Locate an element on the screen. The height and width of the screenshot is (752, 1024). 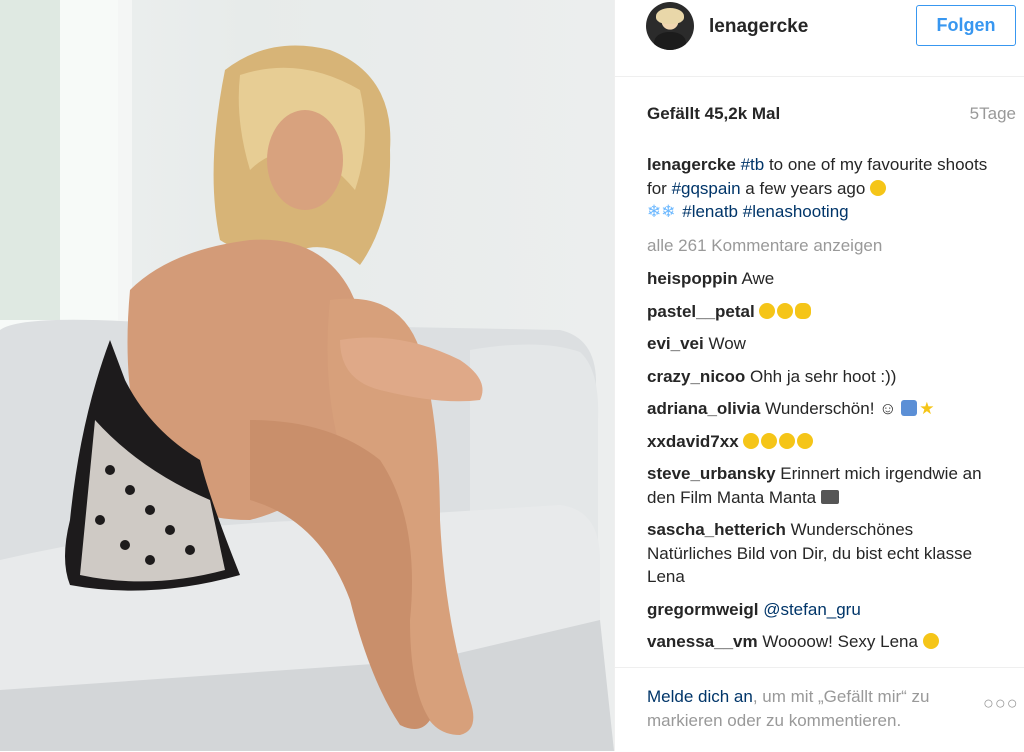
comment-user: steve_urbansky is located at coordinates (711, 473).